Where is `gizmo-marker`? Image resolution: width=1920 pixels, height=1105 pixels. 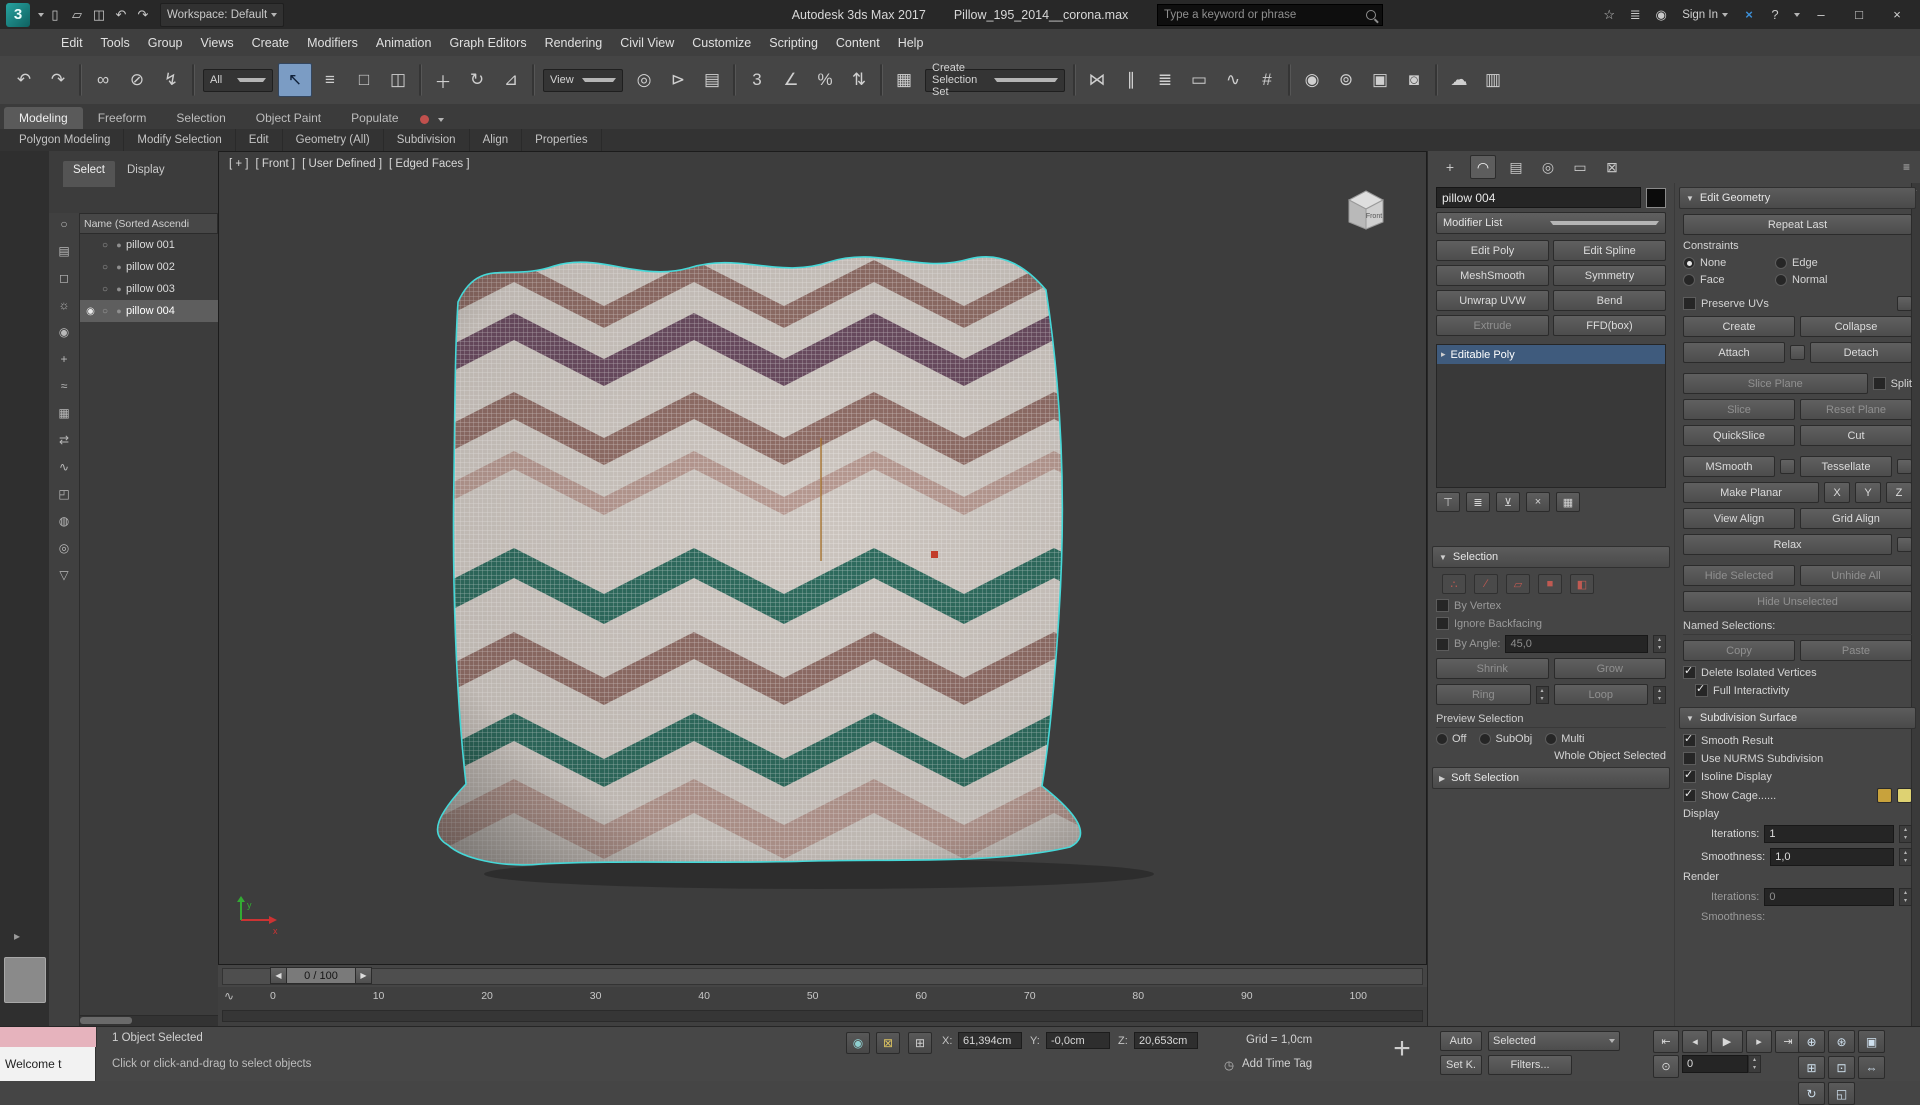 gizmo-marker is located at coordinates (934, 554).